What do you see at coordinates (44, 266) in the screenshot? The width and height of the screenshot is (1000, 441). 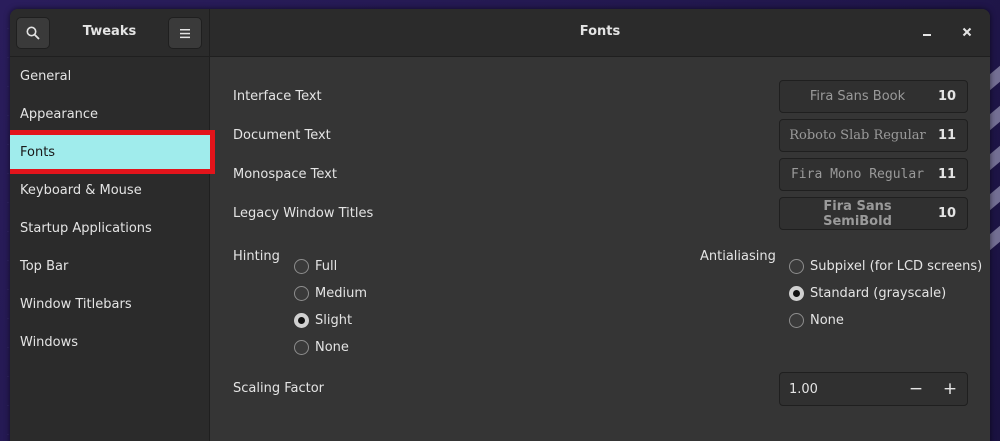 I see `sidebar-item-label: Top Bar` at bounding box center [44, 266].